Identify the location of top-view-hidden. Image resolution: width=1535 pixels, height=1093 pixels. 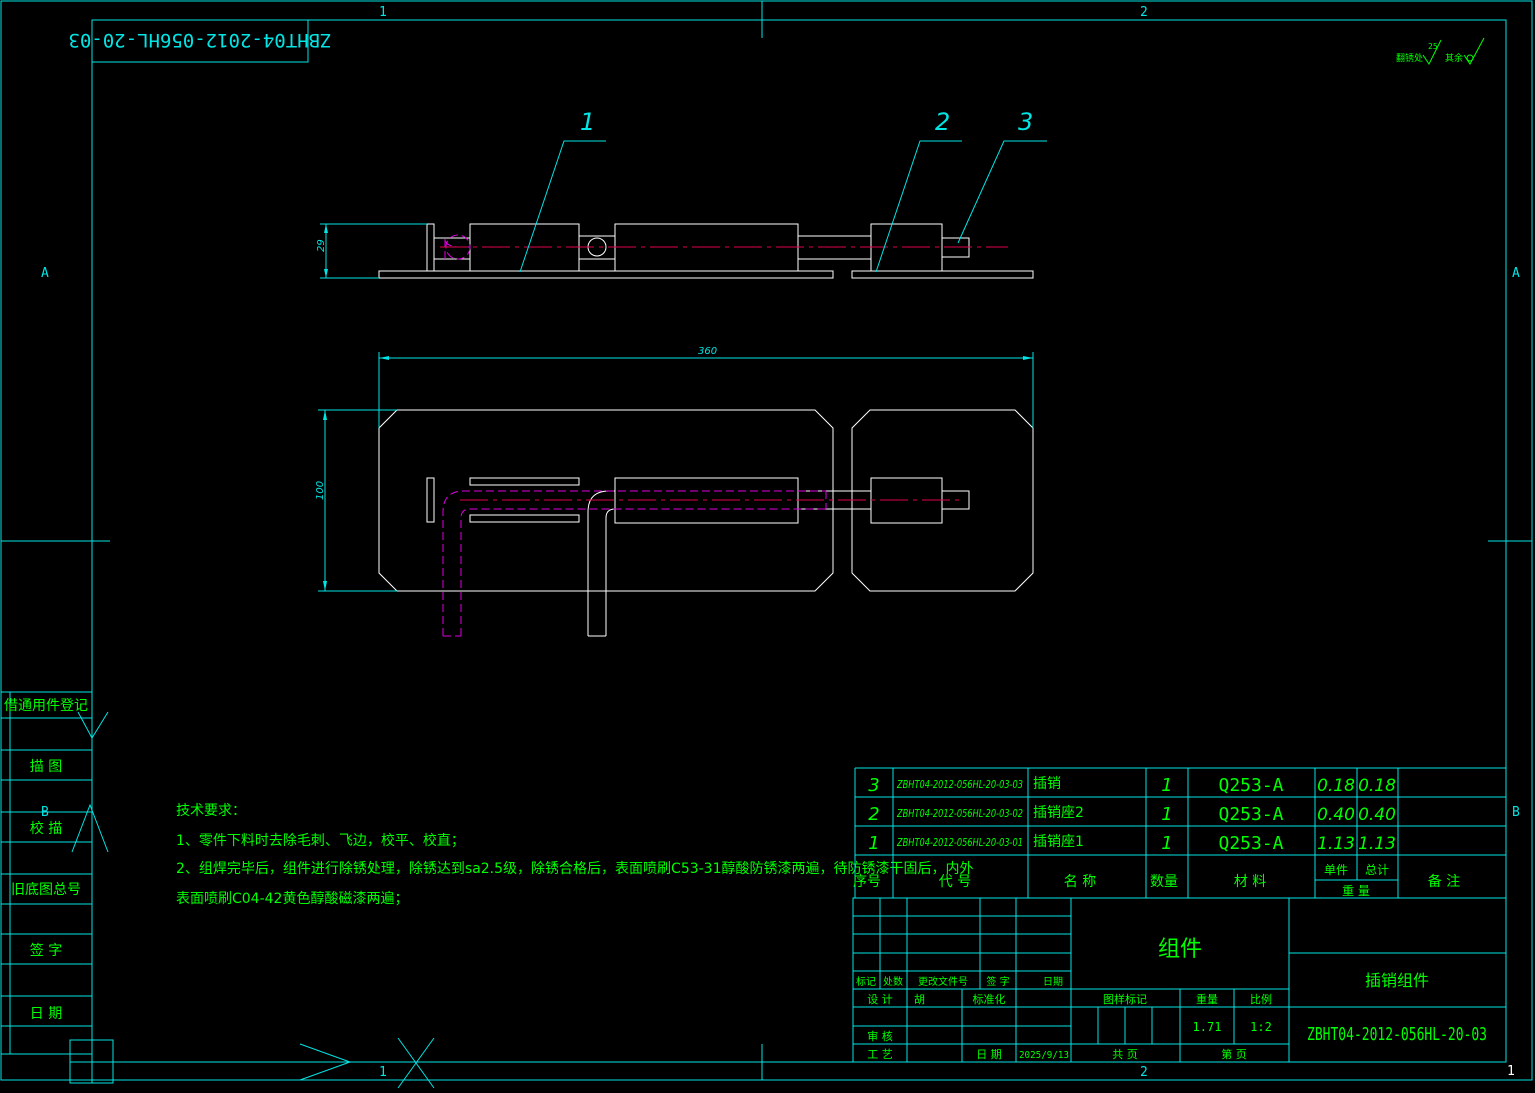
(634, 563).